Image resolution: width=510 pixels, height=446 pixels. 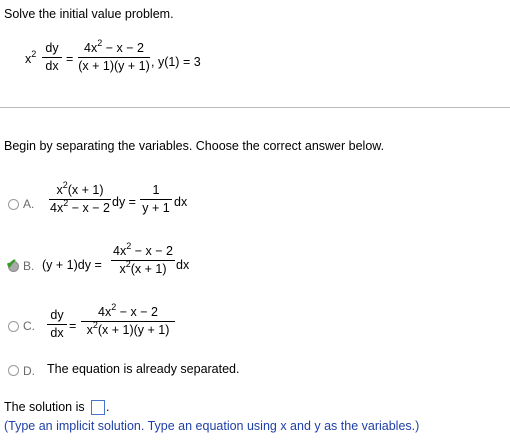 What do you see at coordinates (52, 57) in the screenshot?
I see `lhs-fraction: dy dx` at bounding box center [52, 57].